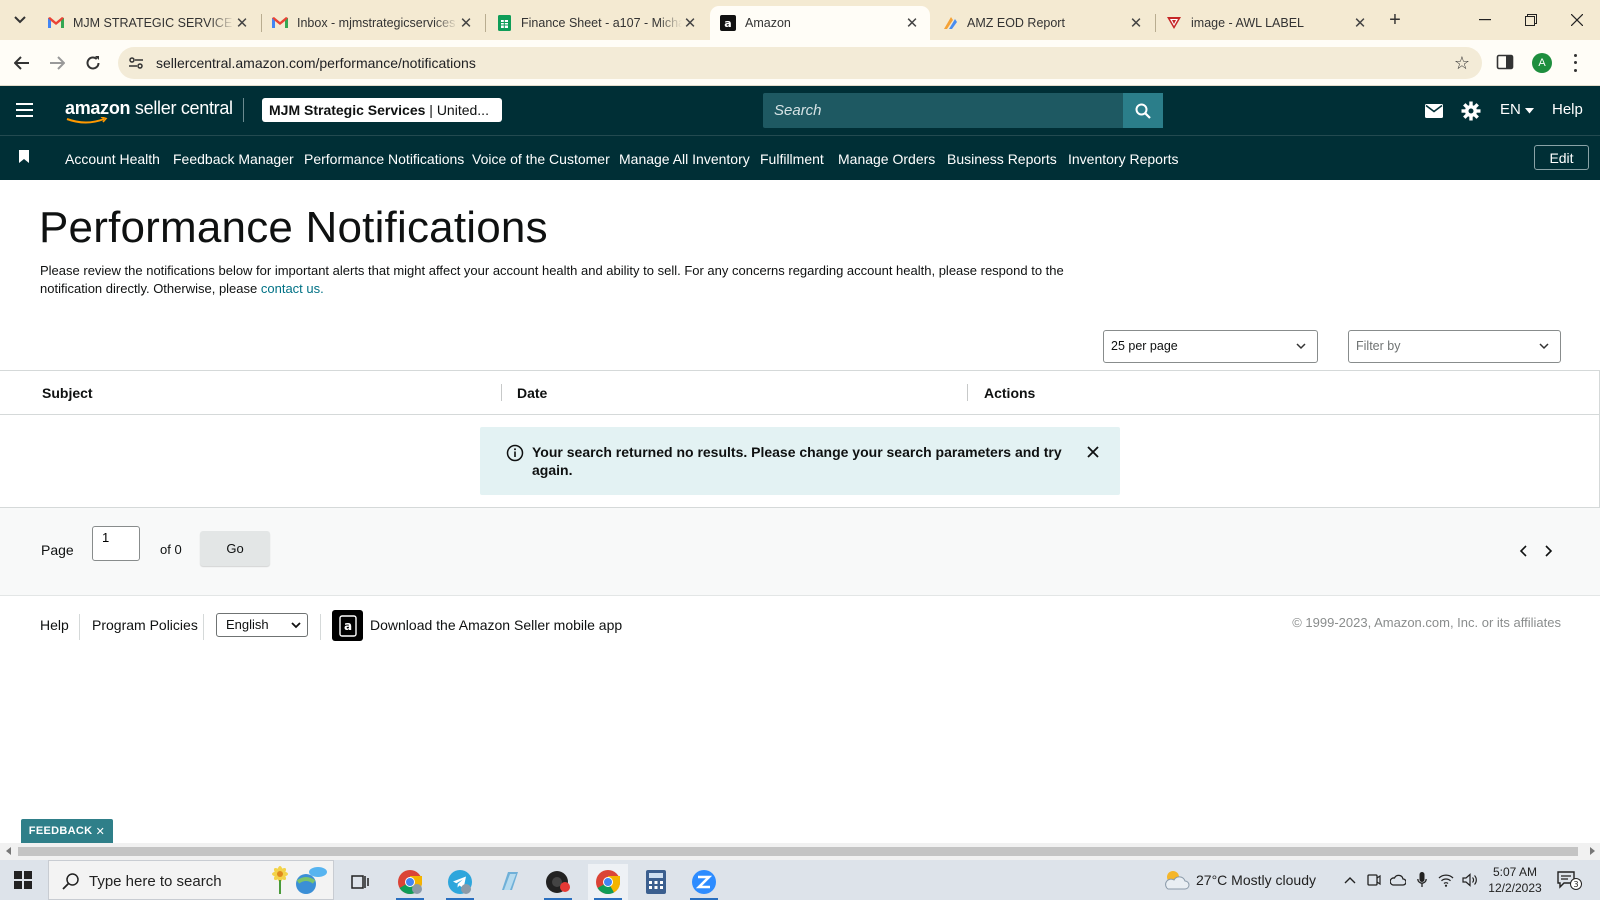 The height and width of the screenshot is (900, 1600). What do you see at coordinates (233, 159) in the screenshot?
I see `nav-feedback-manager: Feedback Manager` at bounding box center [233, 159].